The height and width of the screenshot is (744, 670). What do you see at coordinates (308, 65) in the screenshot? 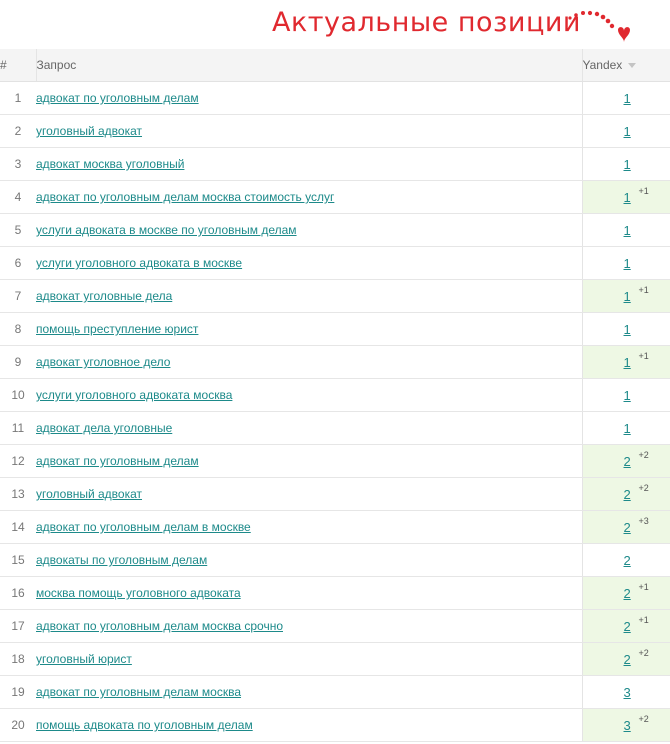
I see `column-header-query: Запрос` at bounding box center [308, 65].